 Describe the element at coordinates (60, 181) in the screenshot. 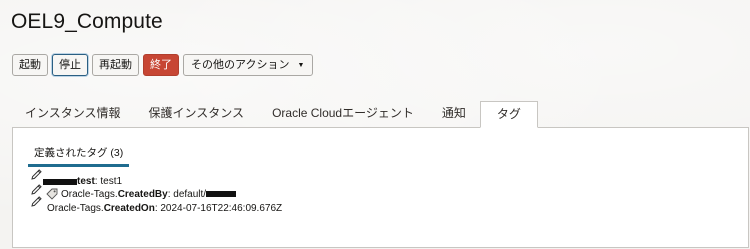

I see `redacted-namespace` at that location.